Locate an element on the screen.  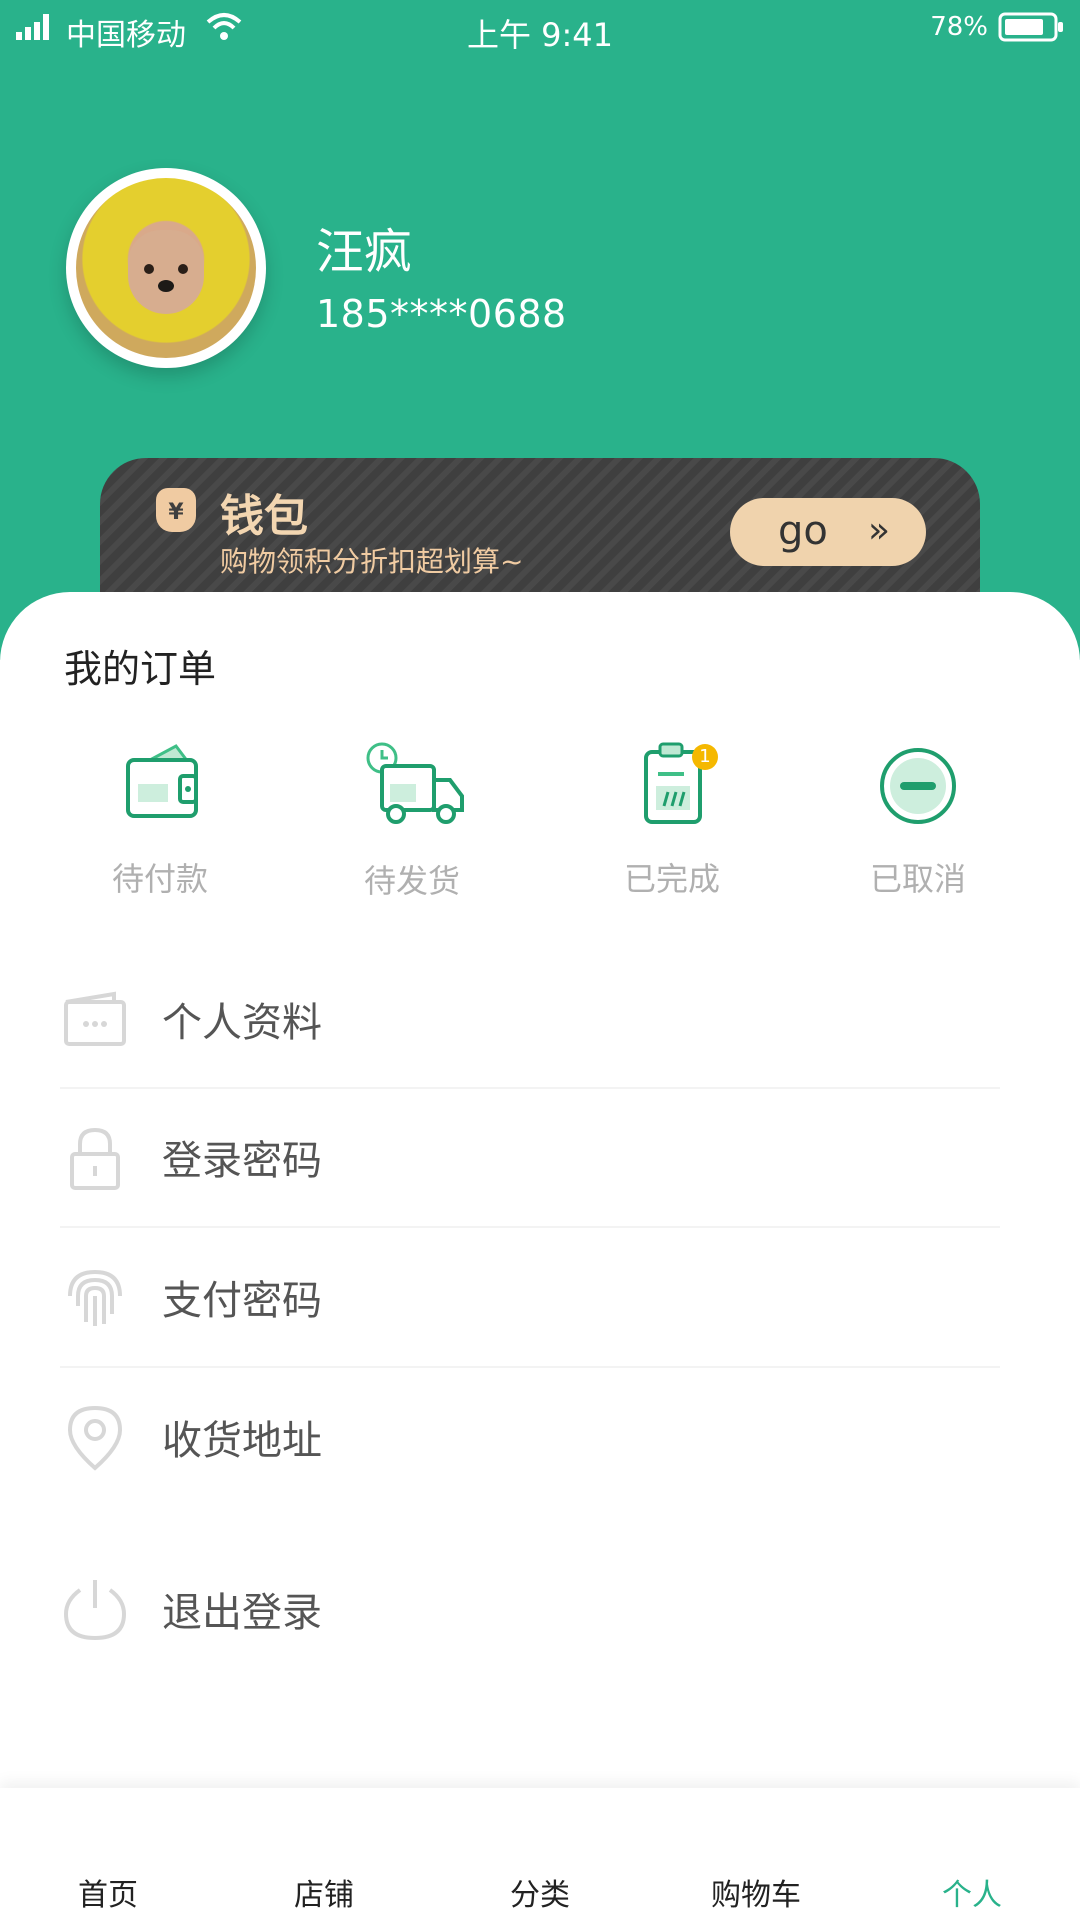
order-label: 待付款 is located at coordinates (159, 879).